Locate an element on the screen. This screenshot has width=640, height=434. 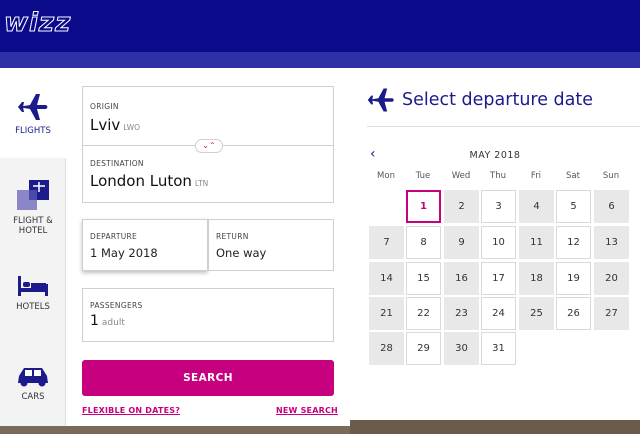
destination-code: LTN is located at coordinates (201, 183).